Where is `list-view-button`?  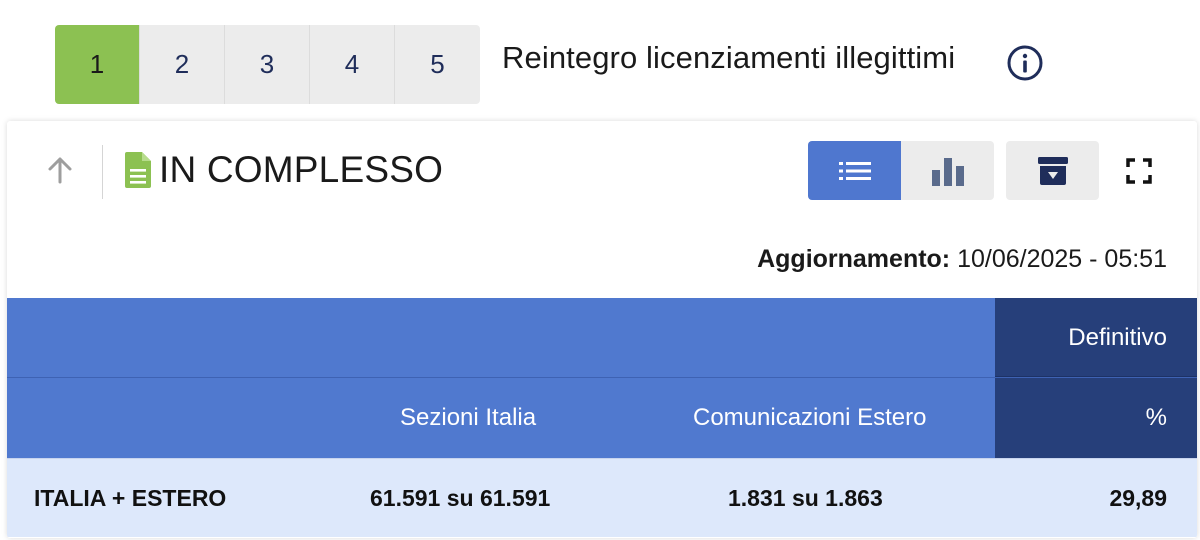 list-view-button is located at coordinates (854, 170).